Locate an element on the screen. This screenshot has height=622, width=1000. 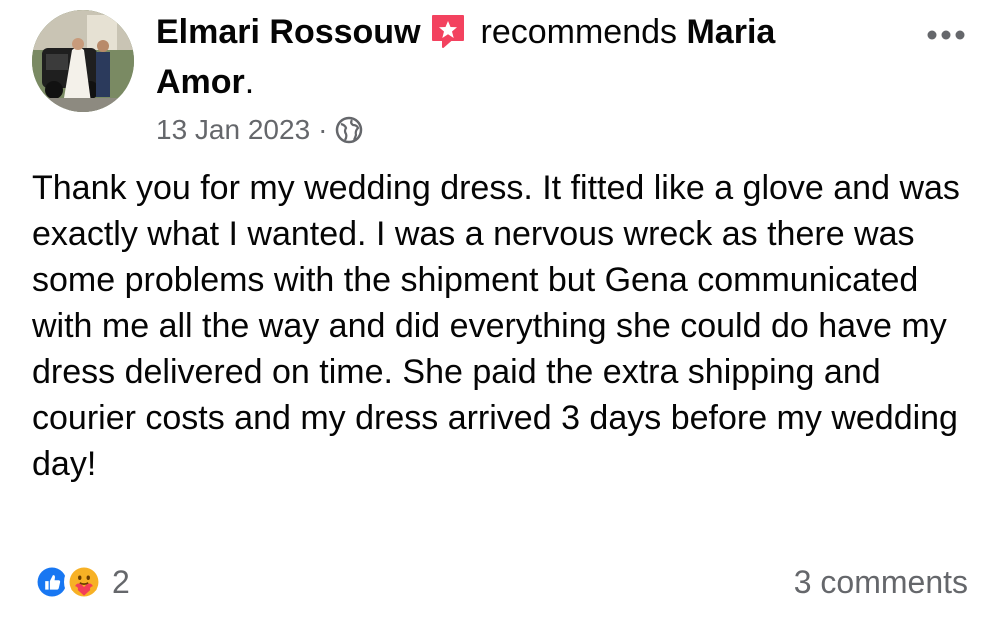
recommendation-star-icon is located at coordinates (447, 31).